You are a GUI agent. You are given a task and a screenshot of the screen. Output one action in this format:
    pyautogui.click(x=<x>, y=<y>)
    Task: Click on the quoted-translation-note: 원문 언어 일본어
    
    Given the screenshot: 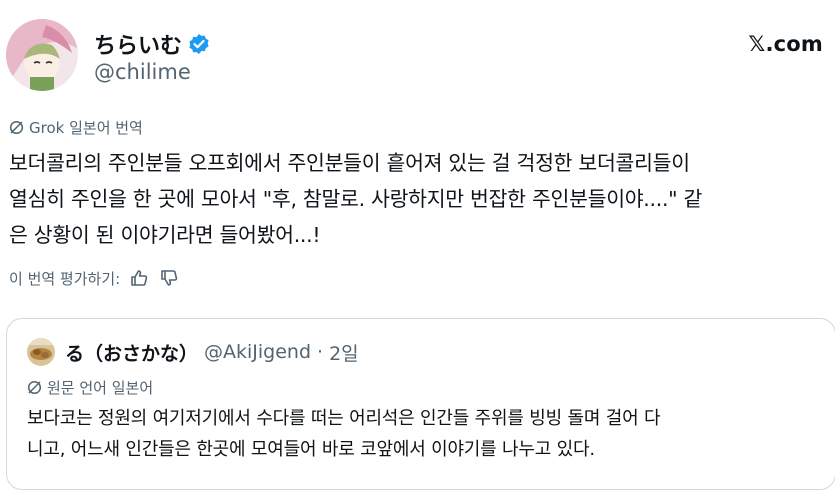 What is the action you would take?
    pyautogui.click(x=90, y=387)
    